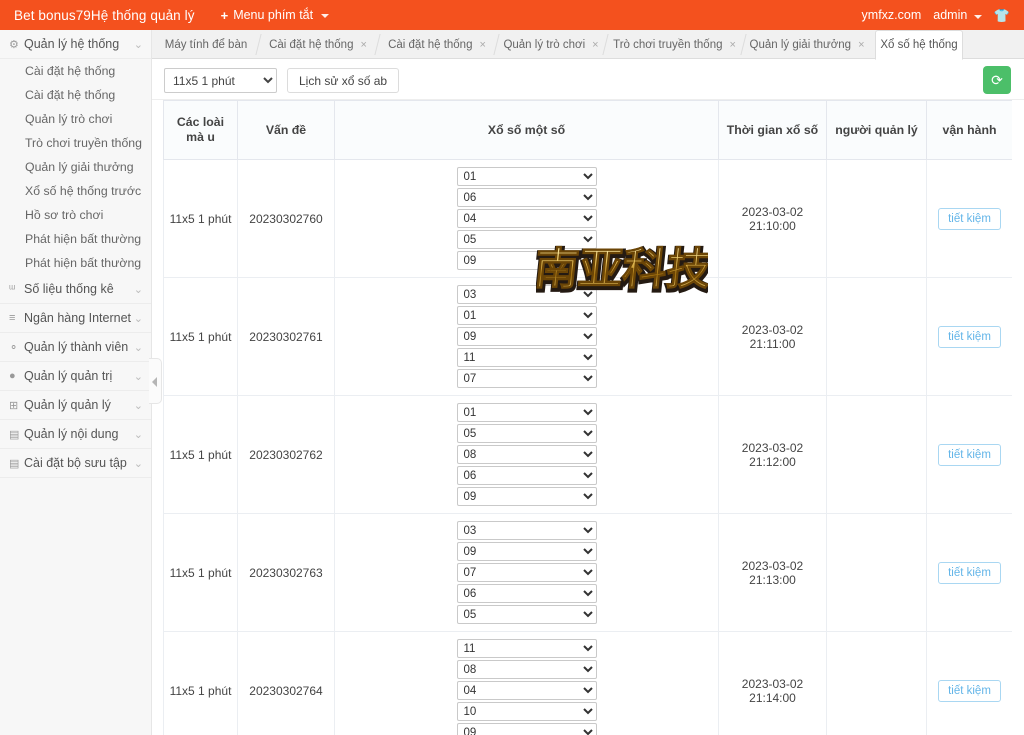 The image size is (1024, 735). What do you see at coordinates (200, 130) in the screenshot?
I see `column-header-1: Các loài mà u` at bounding box center [200, 130].